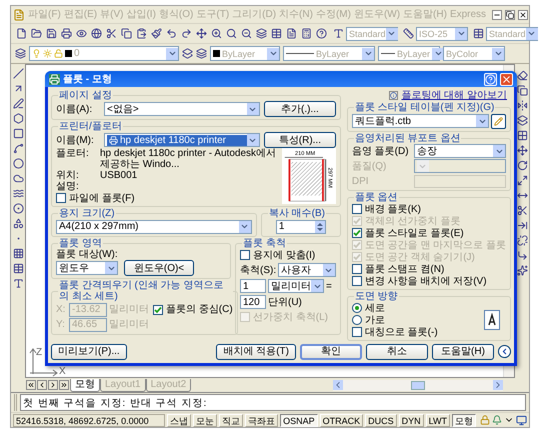 The height and width of the screenshot is (433, 540). Describe the element at coordinates (301, 227) in the screenshot. I see `spin-field: 1` at that location.